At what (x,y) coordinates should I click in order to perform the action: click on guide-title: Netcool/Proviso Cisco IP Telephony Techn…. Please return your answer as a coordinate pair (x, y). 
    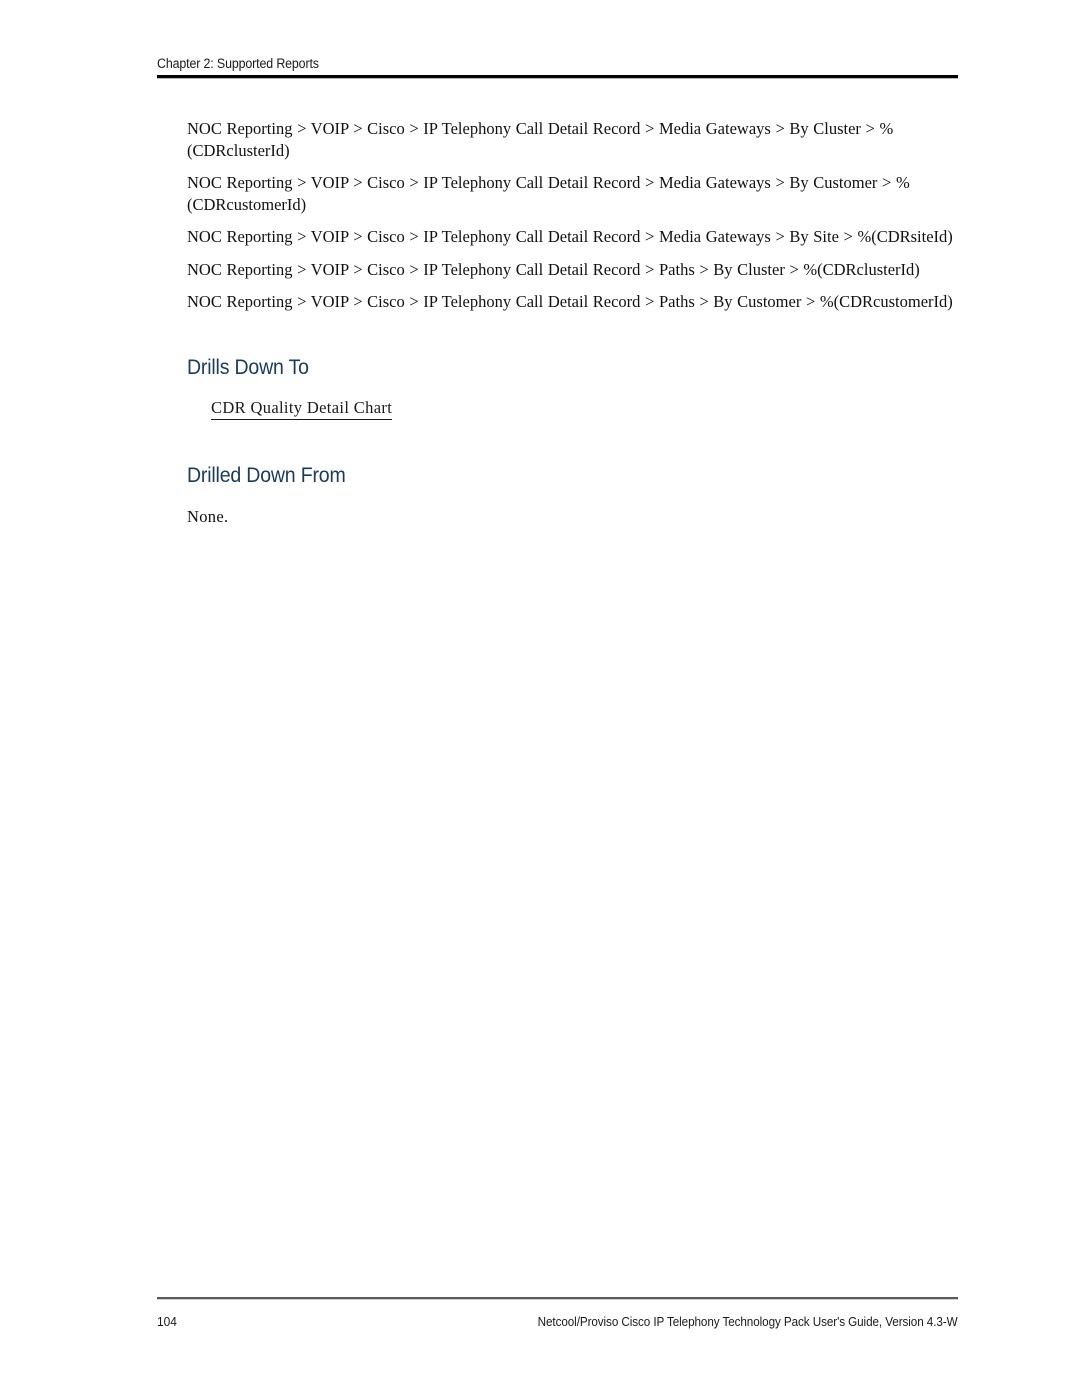
    Looking at the image, I should click on (748, 1321).